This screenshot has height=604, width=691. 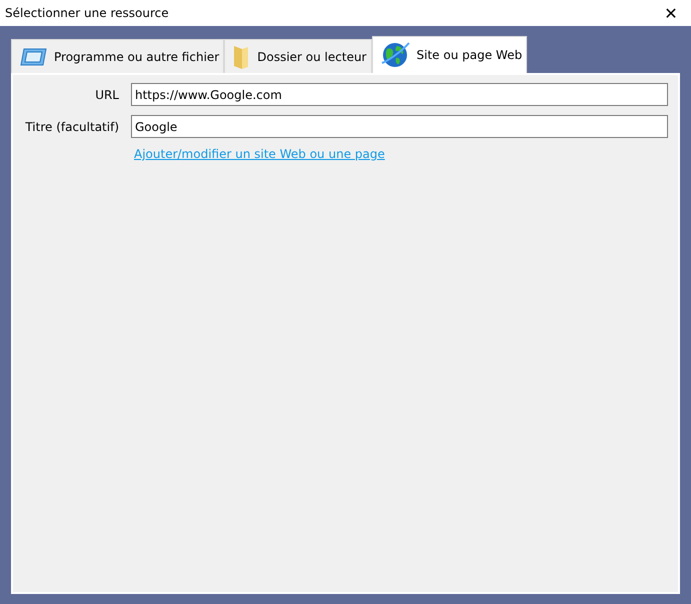 I want to click on close-button: ✕, so click(x=671, y=13).